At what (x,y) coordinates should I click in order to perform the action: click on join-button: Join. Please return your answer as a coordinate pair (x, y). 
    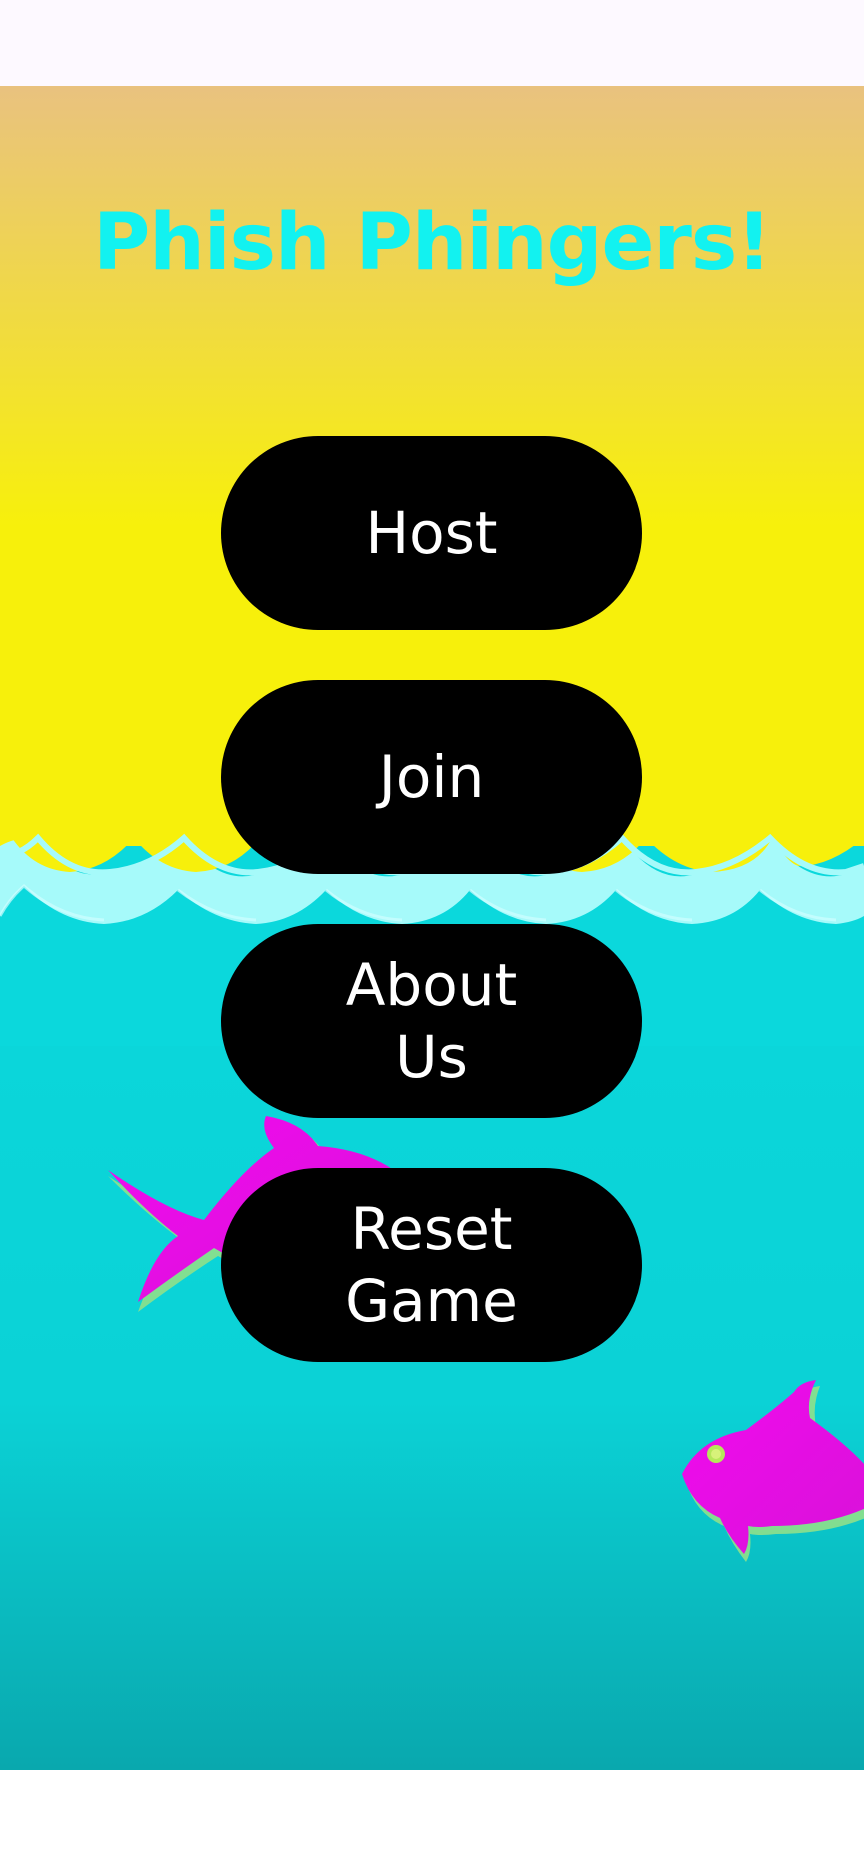
    Looking at the image, I should click on (431, 777).